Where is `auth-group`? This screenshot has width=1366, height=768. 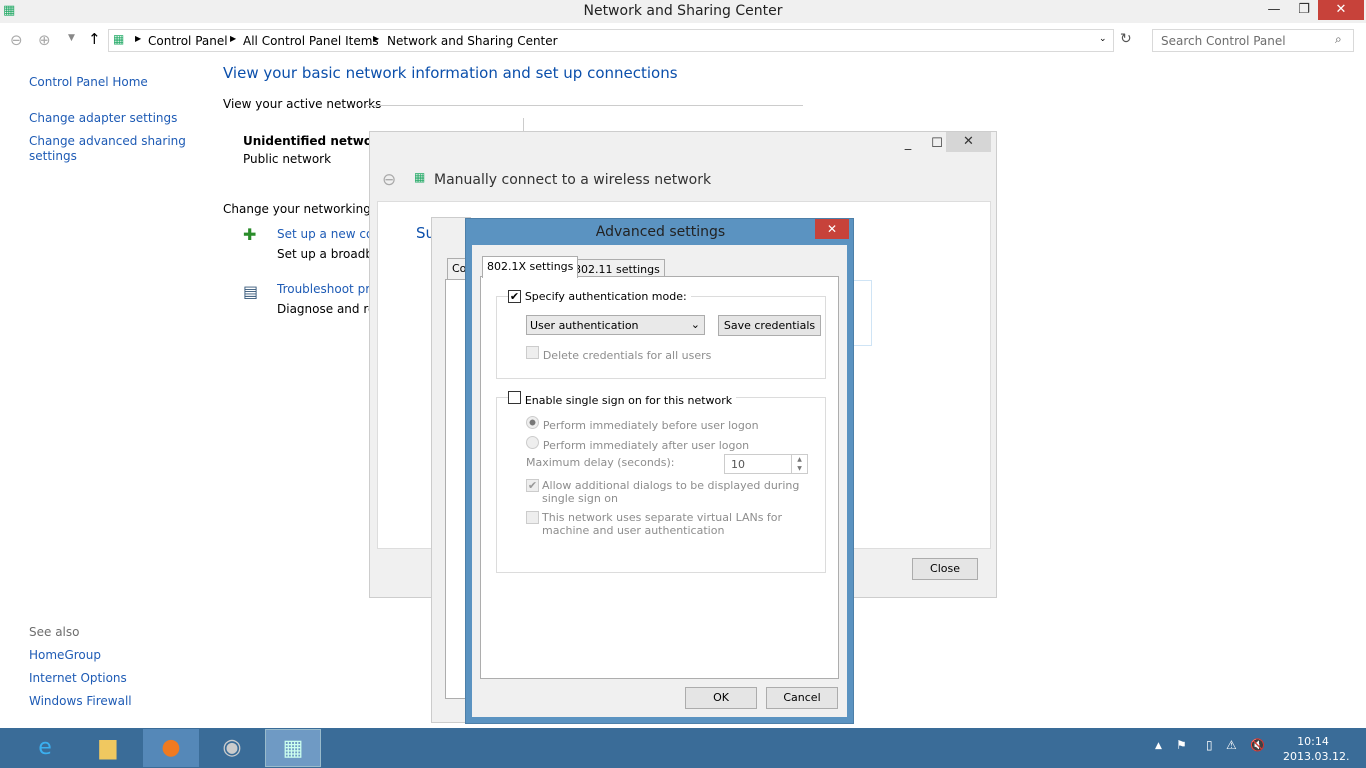
auth-group is located at coordinates (661, 337).